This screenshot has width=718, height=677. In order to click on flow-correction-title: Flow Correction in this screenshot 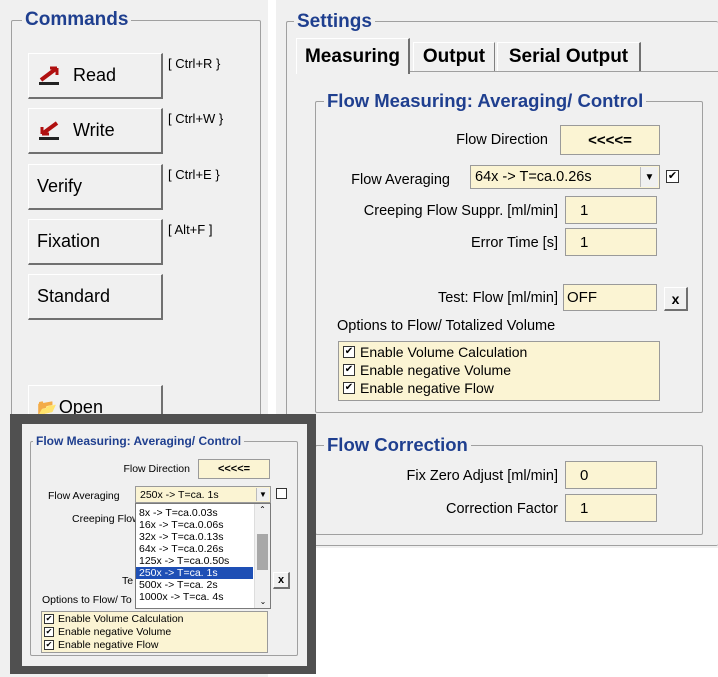, I will do `click(397, 445)`.